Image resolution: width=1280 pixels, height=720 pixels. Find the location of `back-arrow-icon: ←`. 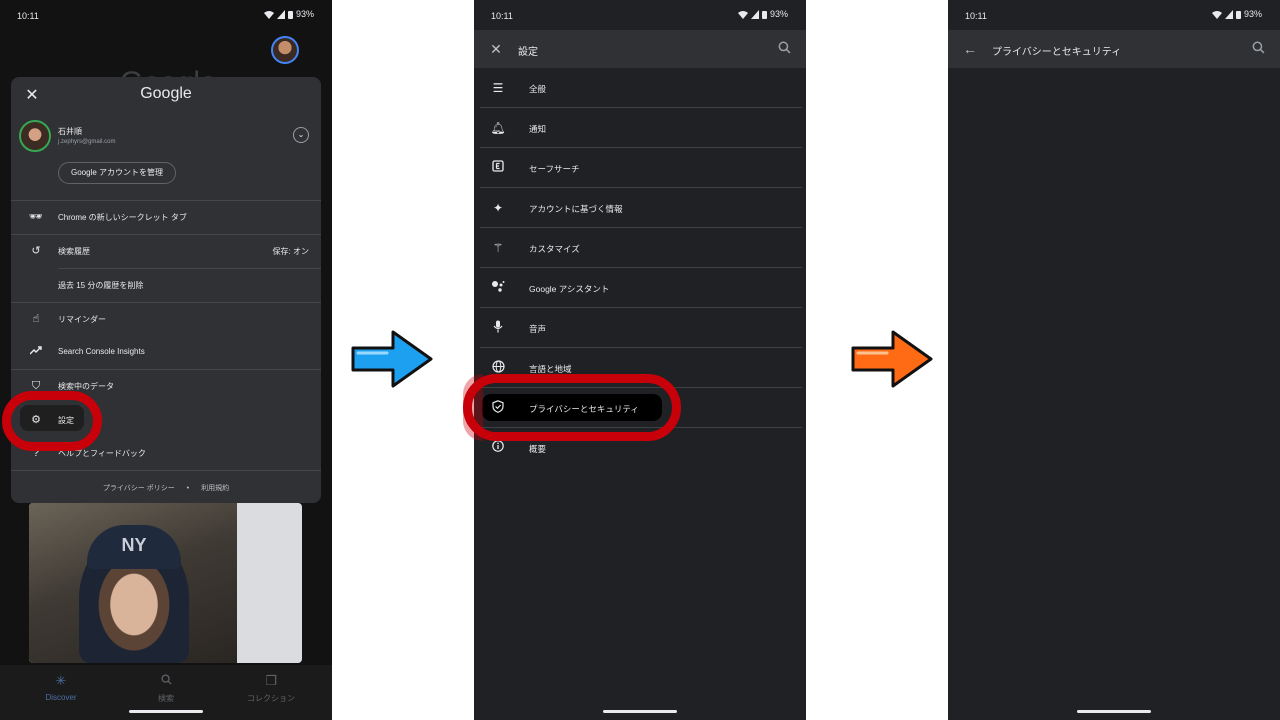

back-arrow-icon: ← is located at coordinates (970, 49).